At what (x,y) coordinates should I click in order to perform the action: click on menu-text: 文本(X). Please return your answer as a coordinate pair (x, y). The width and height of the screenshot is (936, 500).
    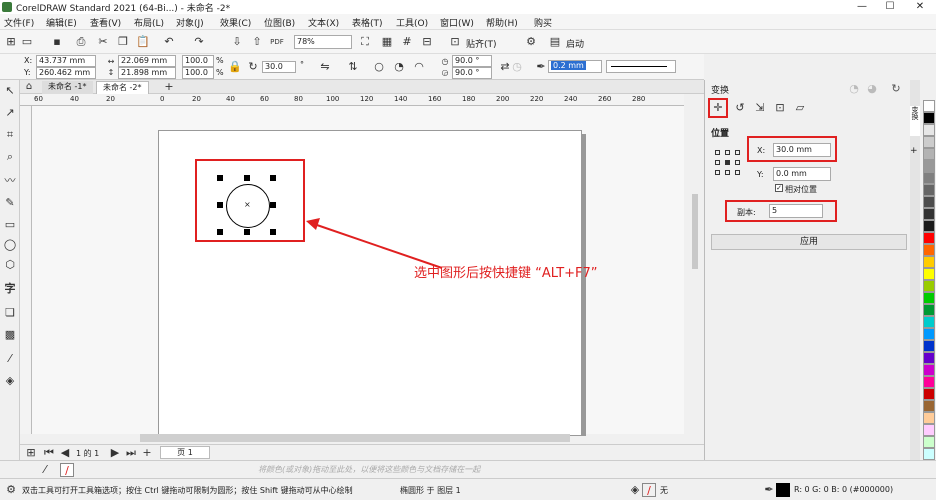
    Looking at the image, I should click on (323, 22).